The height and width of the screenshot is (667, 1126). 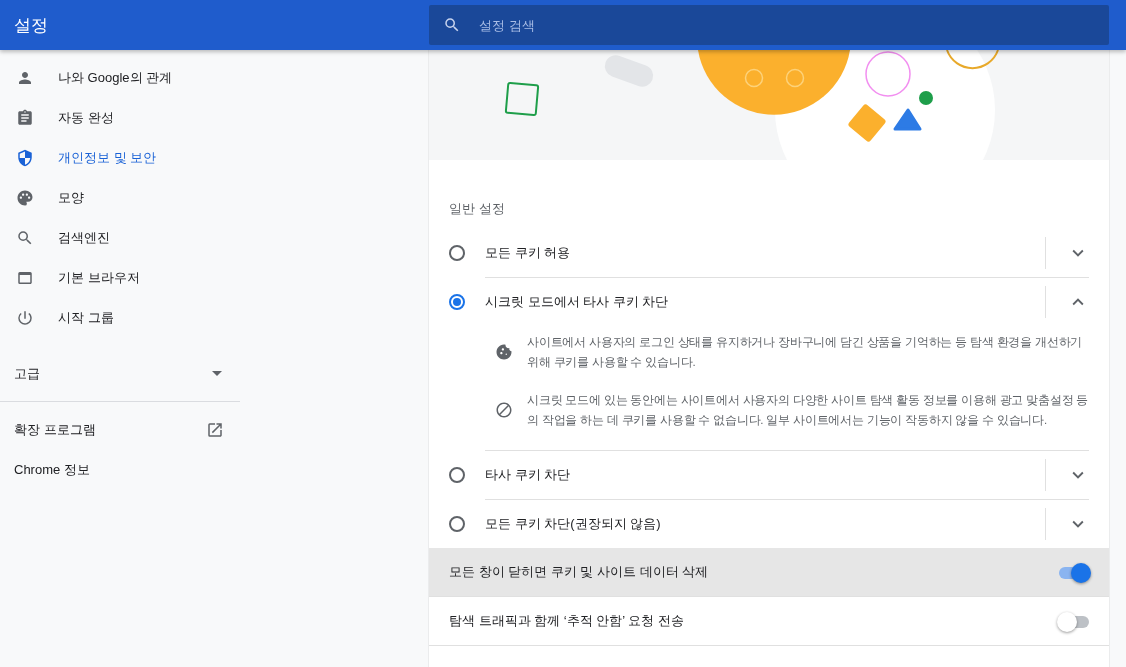 What do you see at coordinates (528, 475) in the screenshot?
I see `option-label: 타사 쿠키 차단` at bounding box center [528, 475].